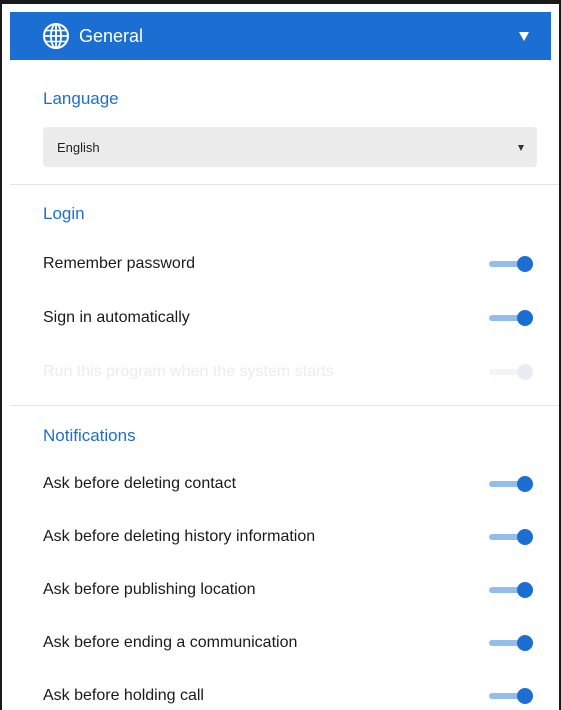  I want to click on setting-label: Sign in automatically, so click(116, 317).